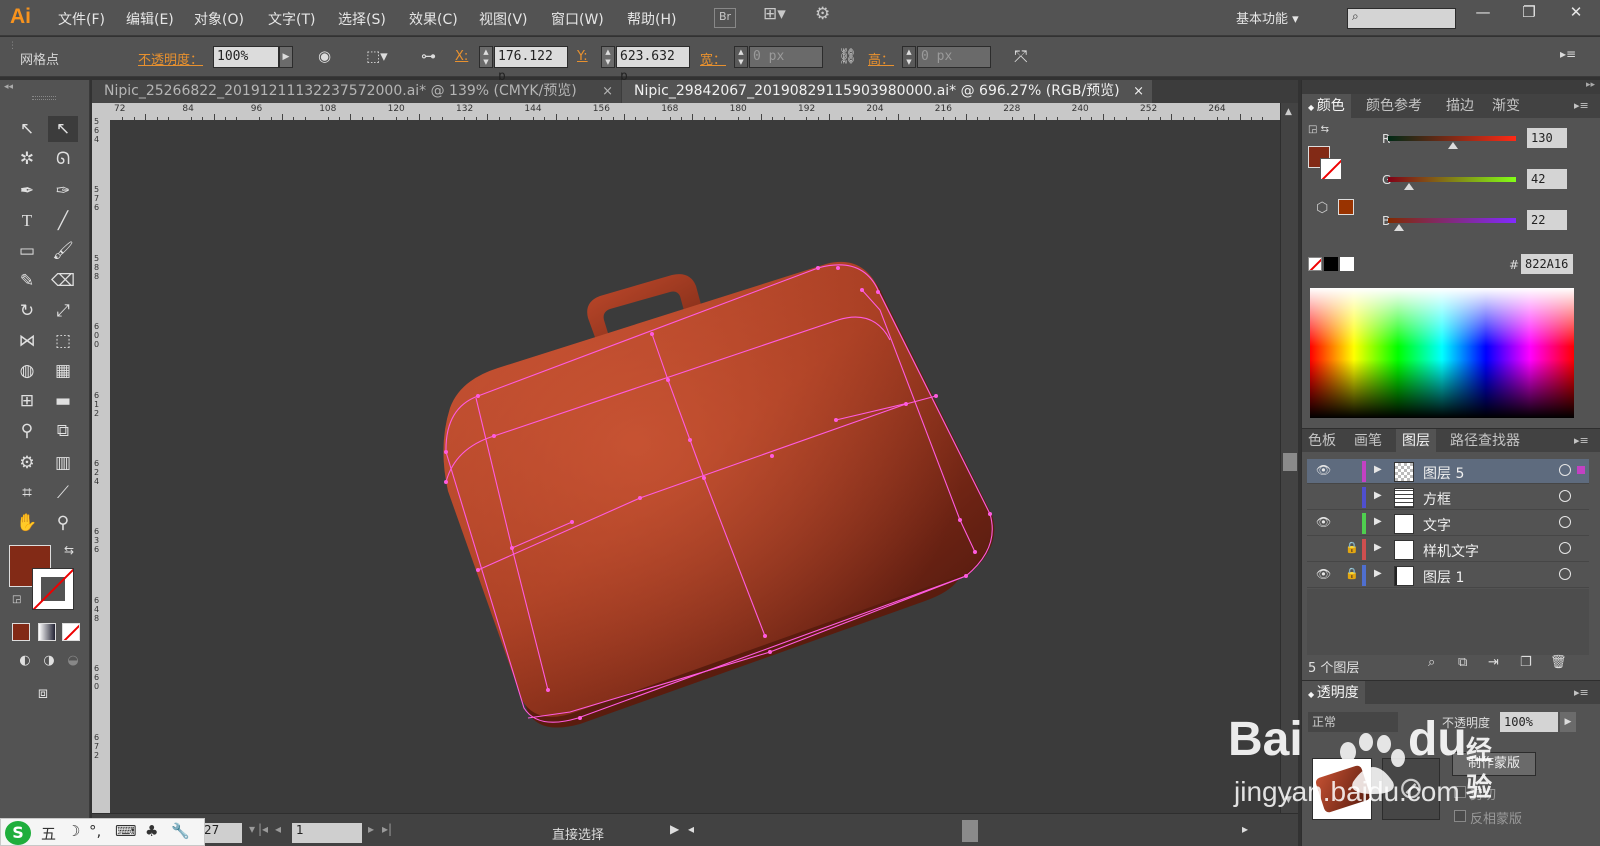 The image size is (1600, 846). Describe the element at coordinates (27, 221) in the screenshot. I see `type-tool-icon: T` at that location.